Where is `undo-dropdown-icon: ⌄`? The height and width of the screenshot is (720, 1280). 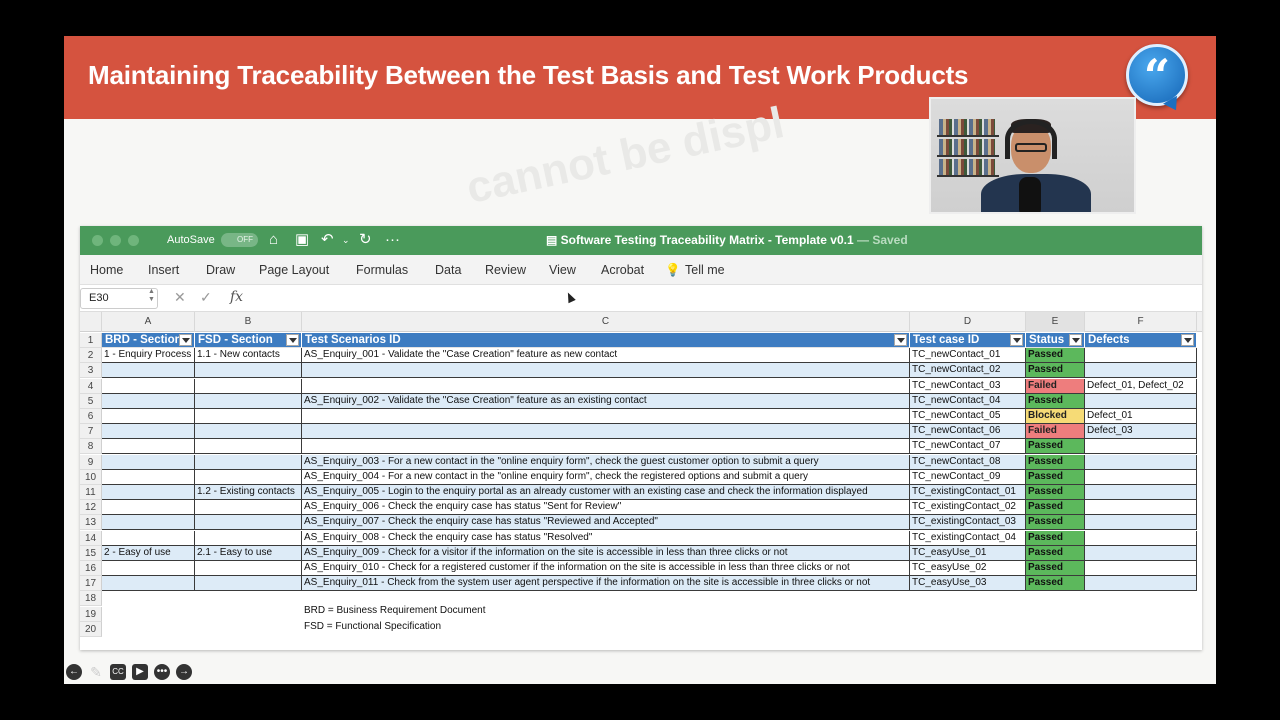 undo-dropdown-icon: ⌄ is located at coordinates (346, 240).